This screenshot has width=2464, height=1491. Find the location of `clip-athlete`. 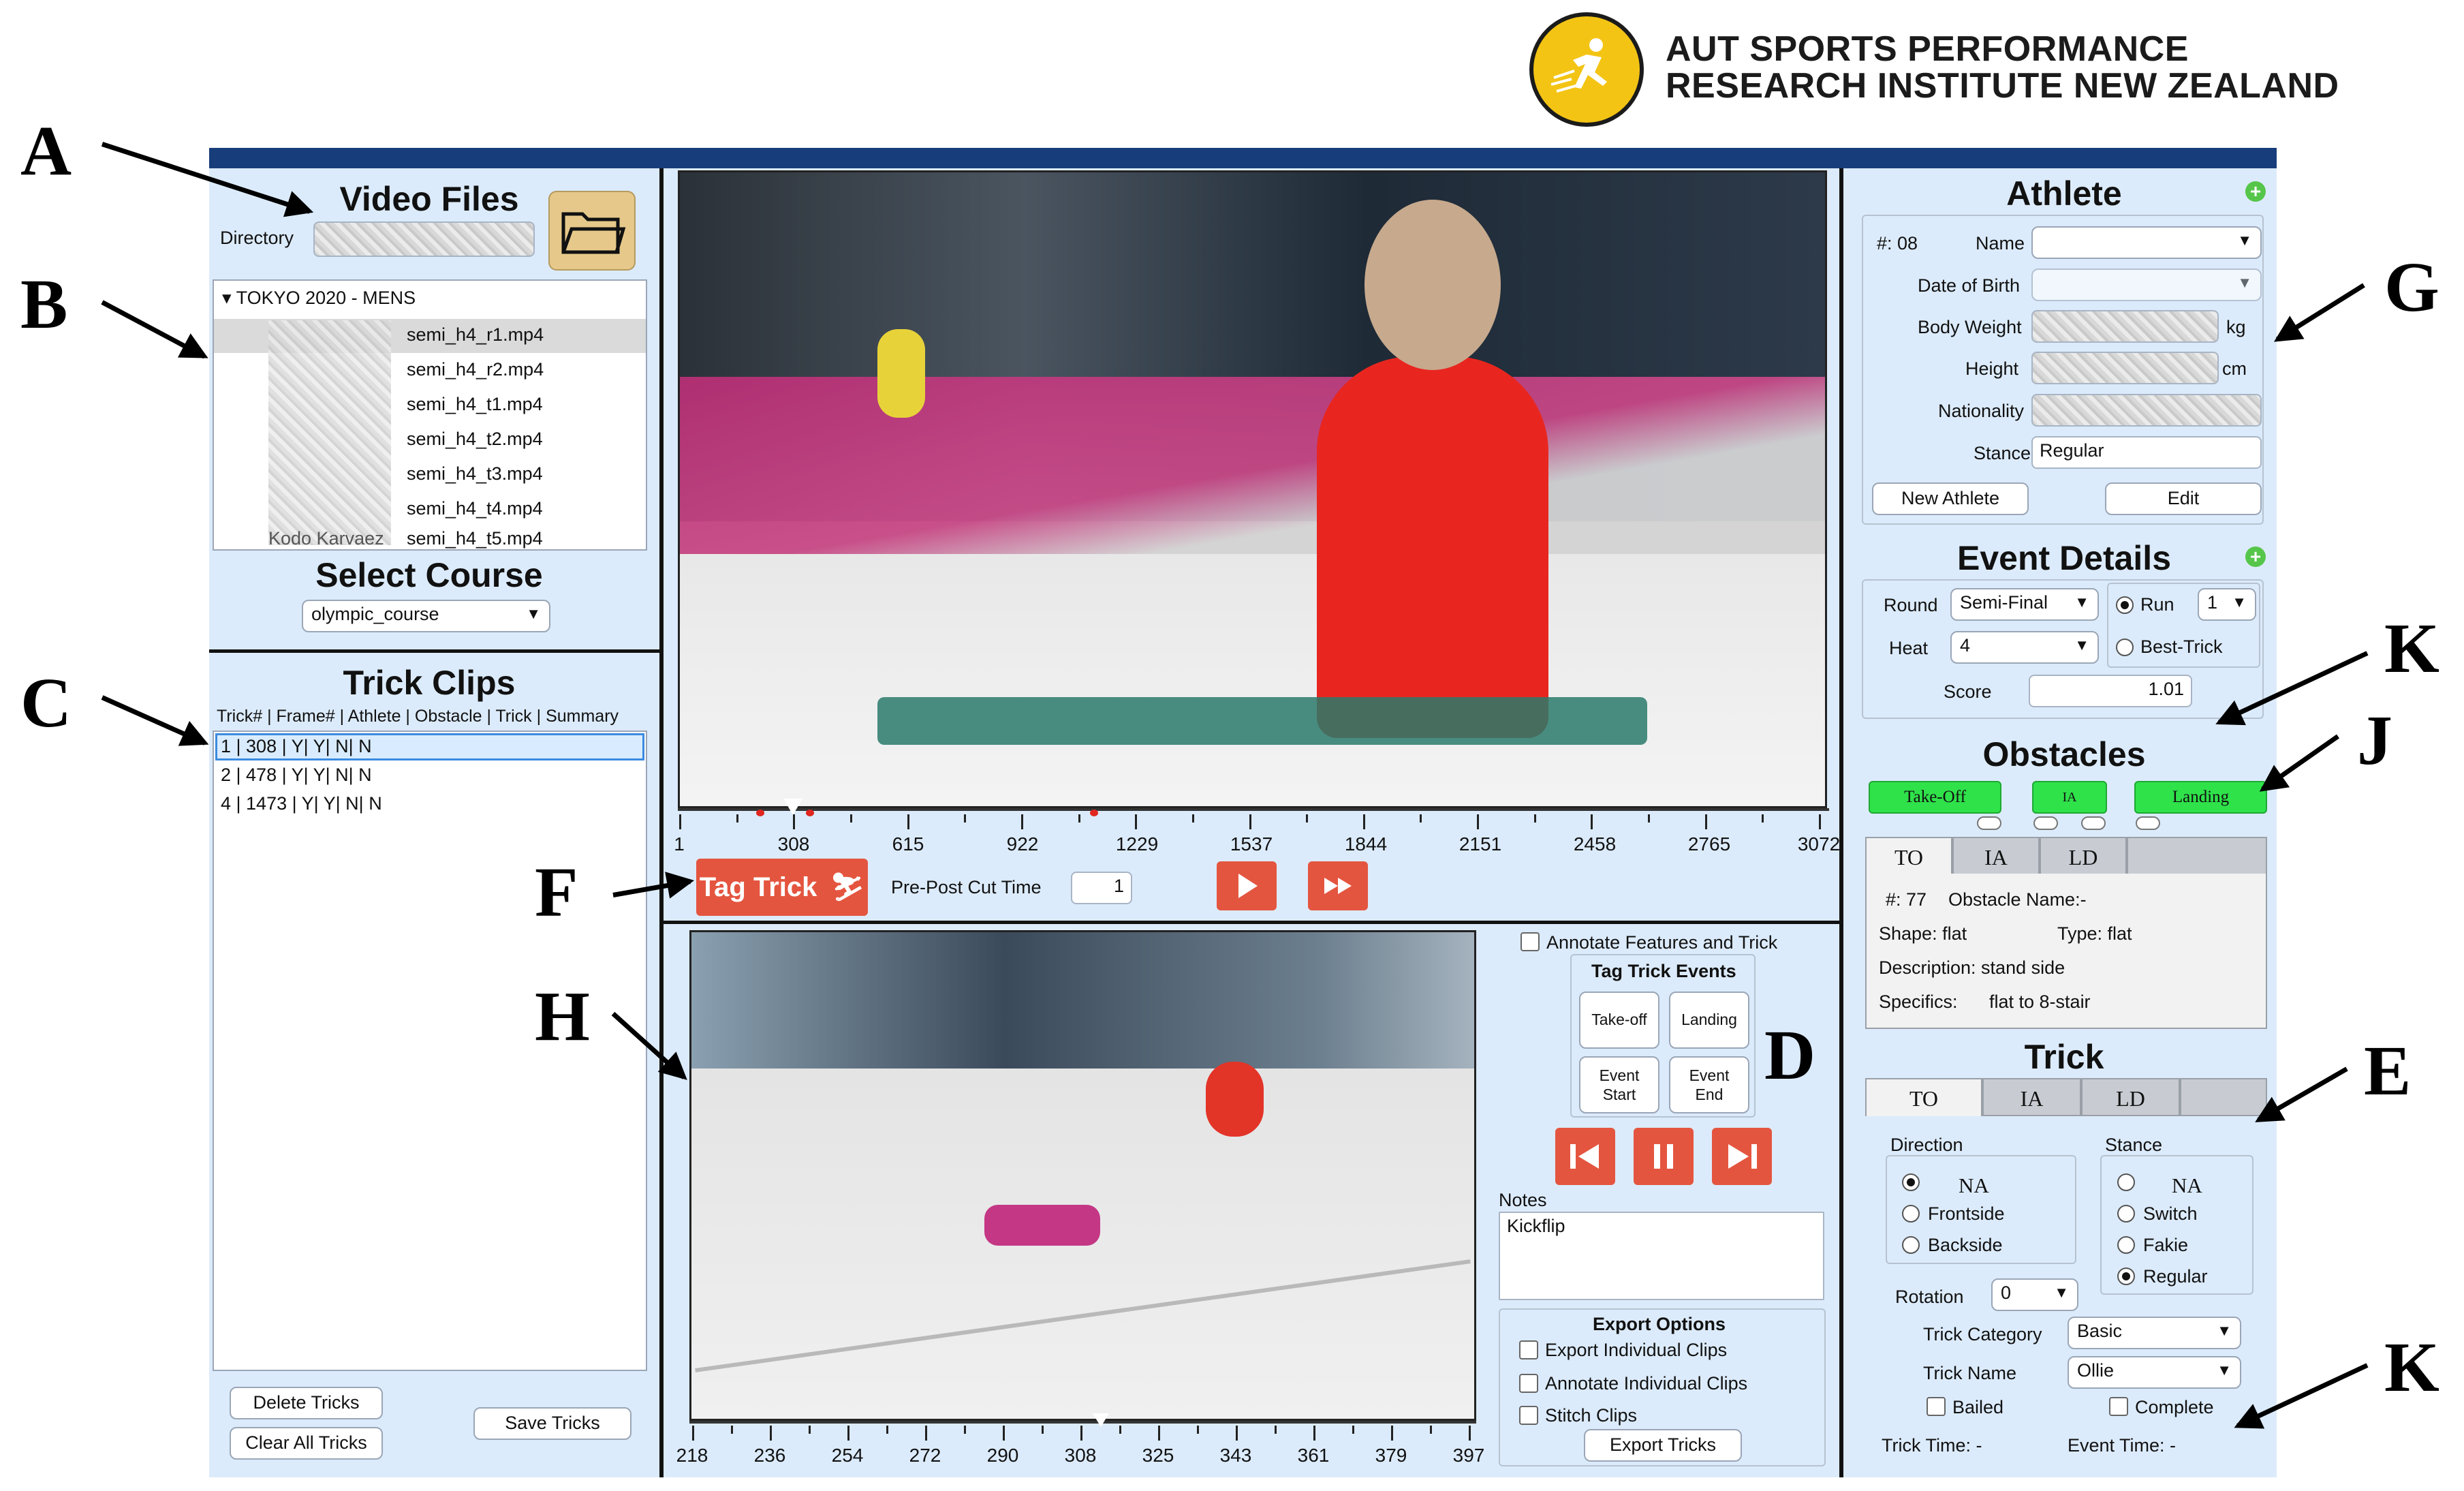

clip-athlete is located at coordinates (1235, 1099).